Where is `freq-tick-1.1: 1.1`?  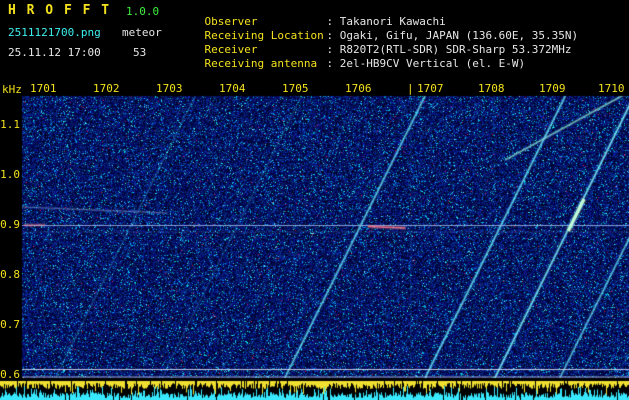
freq-tick-1.1: 1.1 is located at coordinates (10, 124).